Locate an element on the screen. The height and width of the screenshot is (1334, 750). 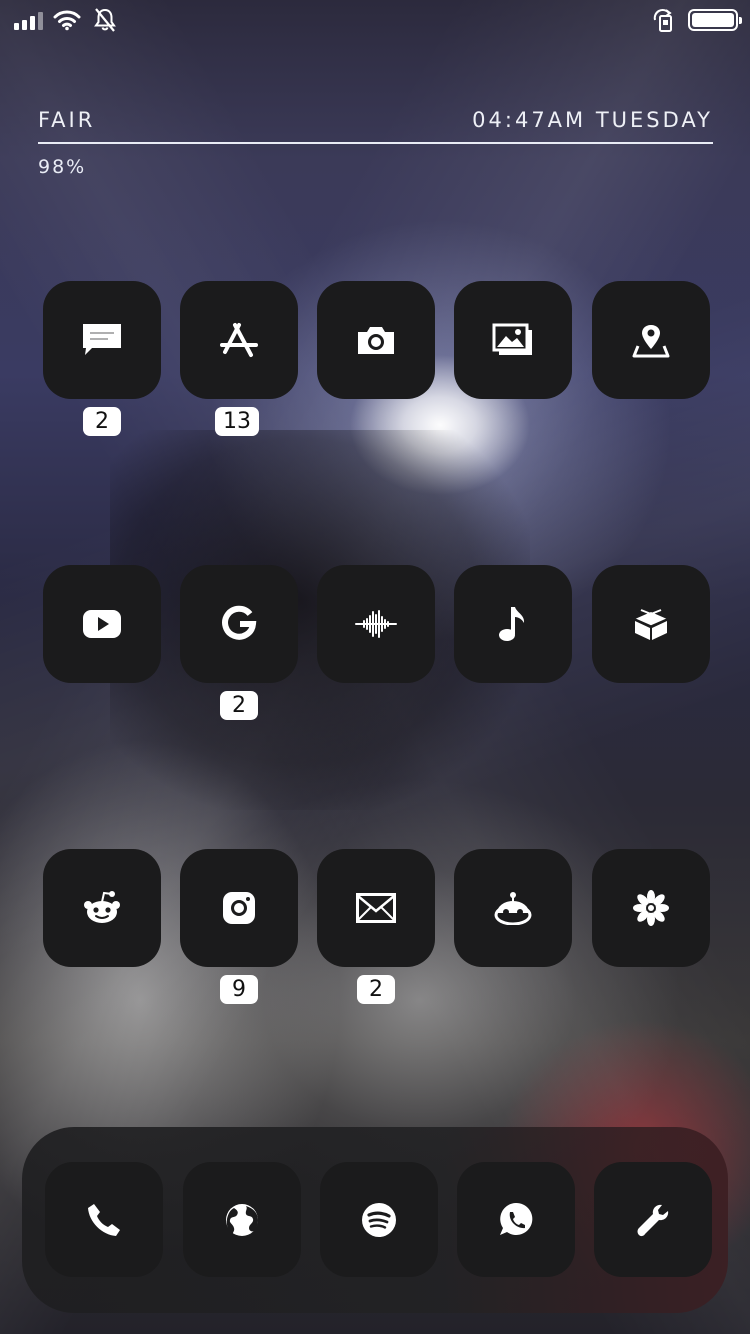
app-cydia is located at coordinates (651, 624).